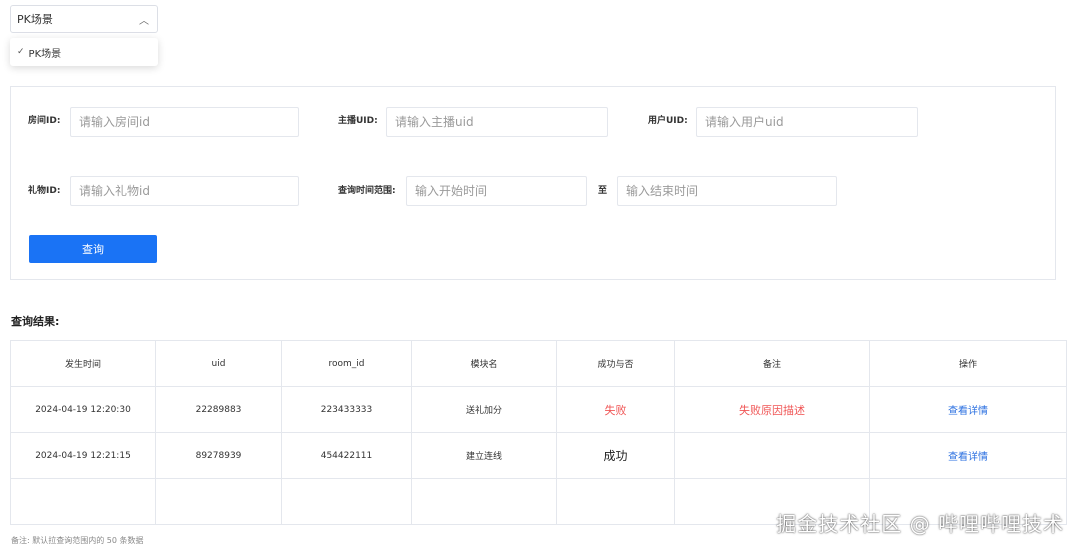 Image resolution: width=1080 pixels, height=554 pixels. What do you see at coordinates (218, 363) in the screenshot?
I see `column-header: uid` at bounding box center [218, 363].